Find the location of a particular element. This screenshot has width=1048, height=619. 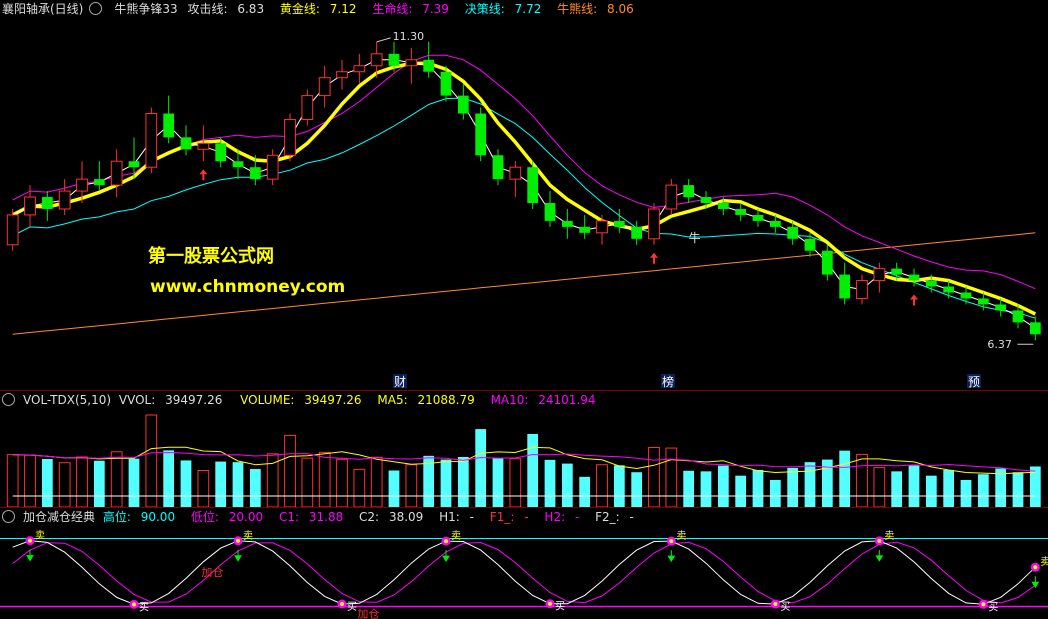

indicator-menu-icon is located at coordinates (98, 9).